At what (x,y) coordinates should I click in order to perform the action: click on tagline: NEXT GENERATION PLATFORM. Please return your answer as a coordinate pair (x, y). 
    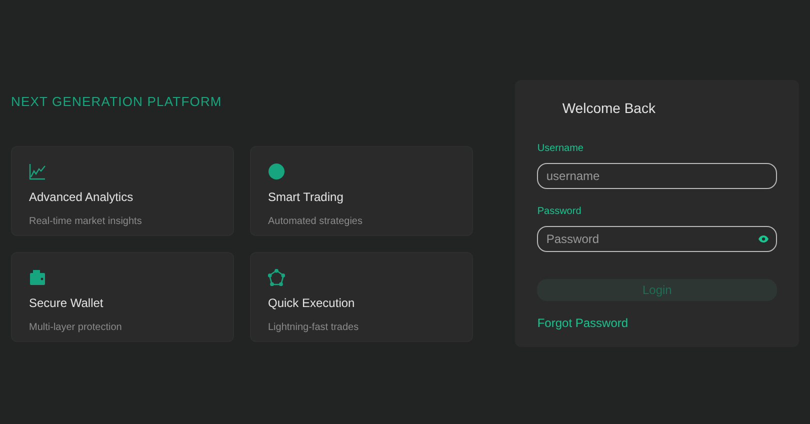
    Looking at the image, I should click on (117, 102).